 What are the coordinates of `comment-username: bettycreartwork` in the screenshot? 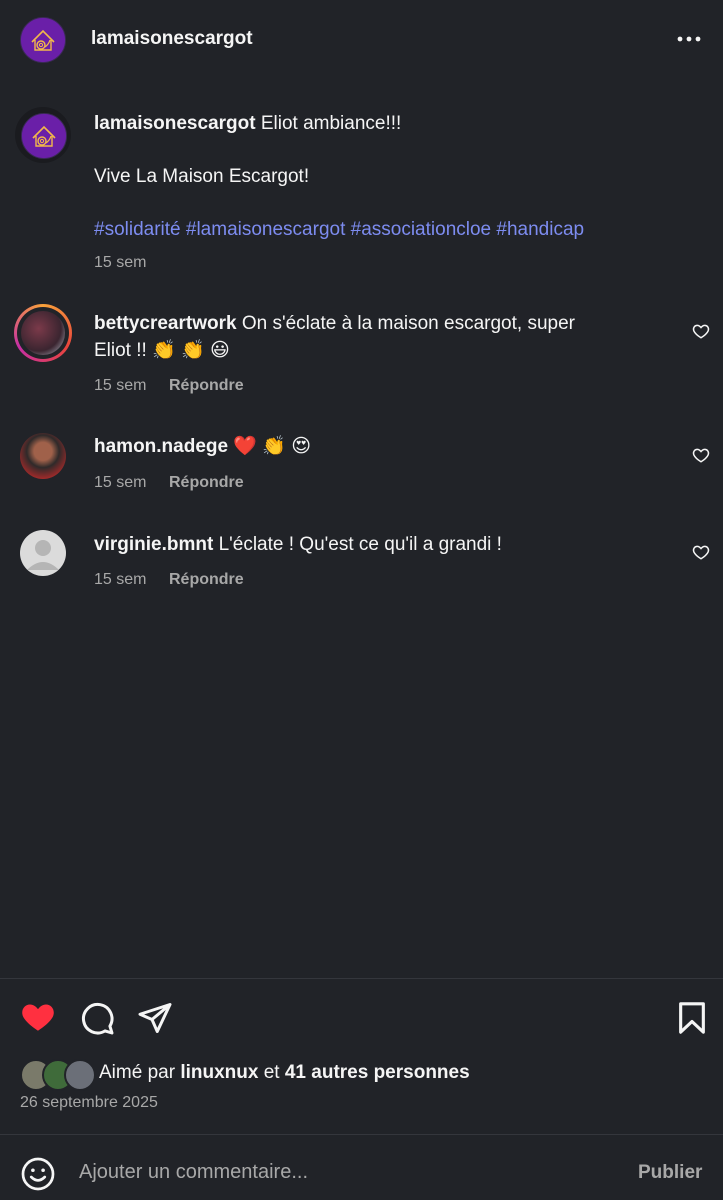 It's located at (165, 323).